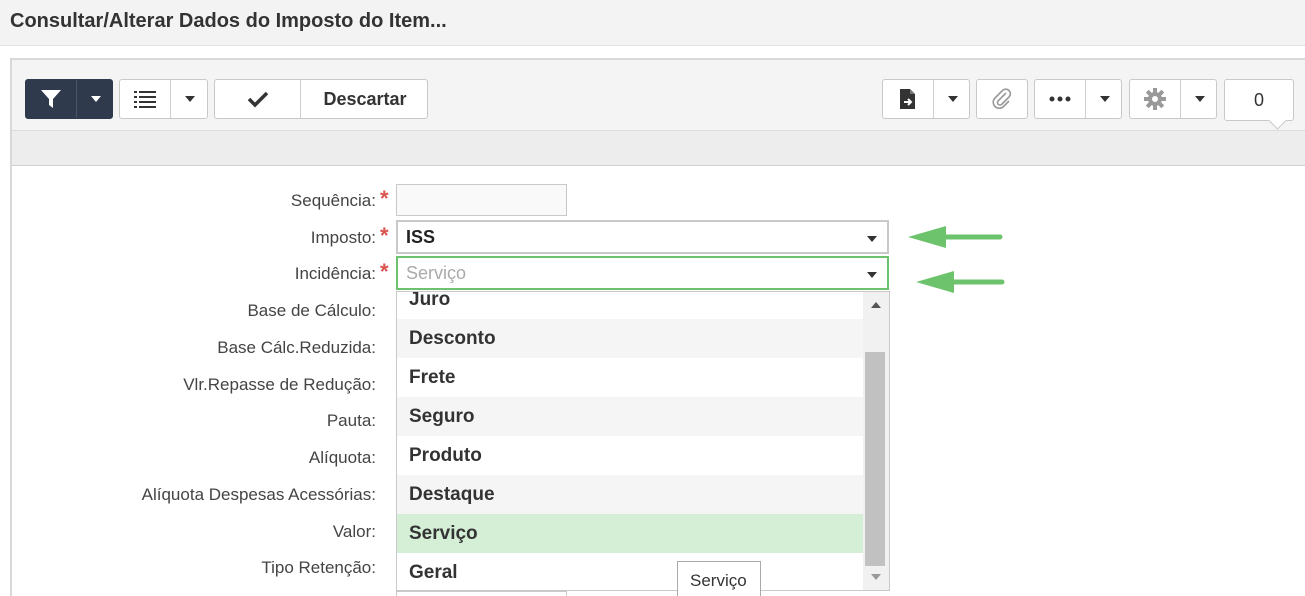 Image resolution: width=1305 pixels, height=596 pixels. Describe the element at coordinates (658, 148) in the screenshot. I see `sub-toolbar` at that location.